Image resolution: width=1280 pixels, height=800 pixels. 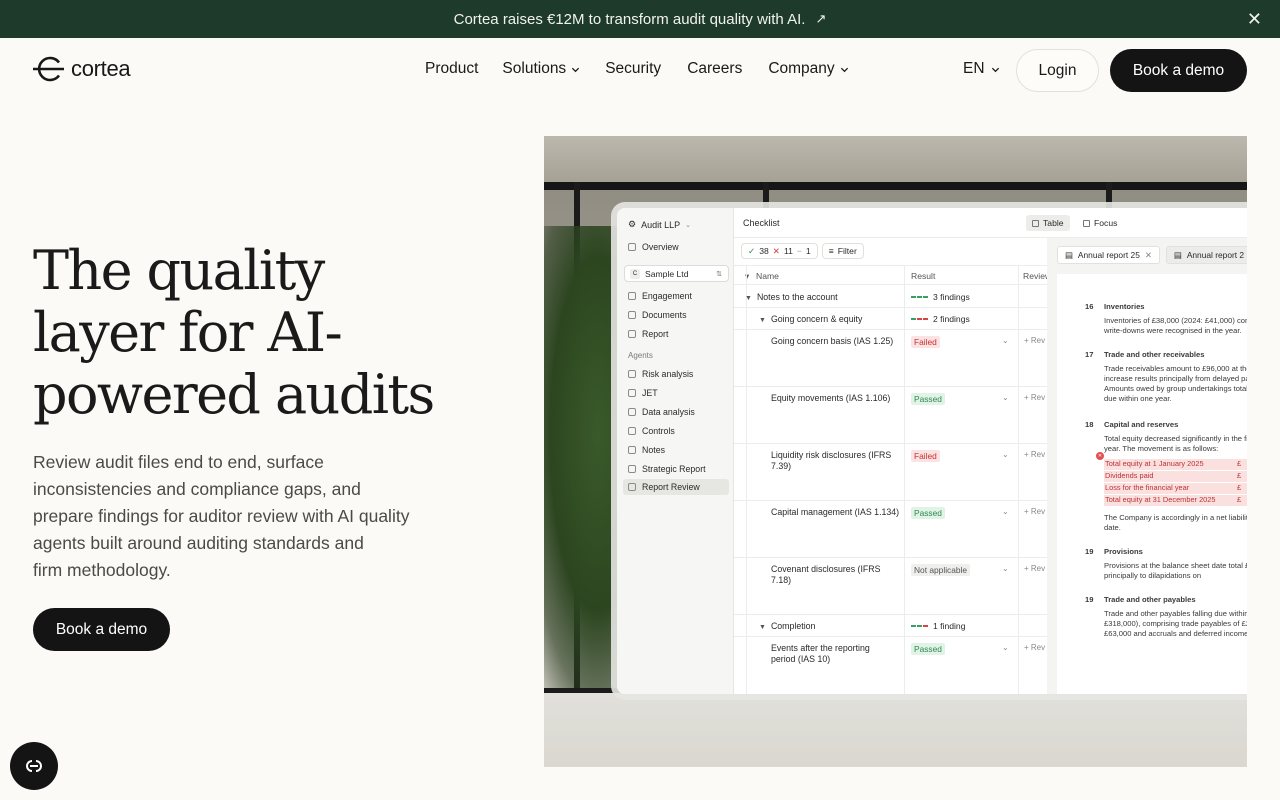 What do you see at coordinates (676, 273) in the screenshot?
I see `client-select: C Sample Ltd ⇅` at bounding box center [676, 273].